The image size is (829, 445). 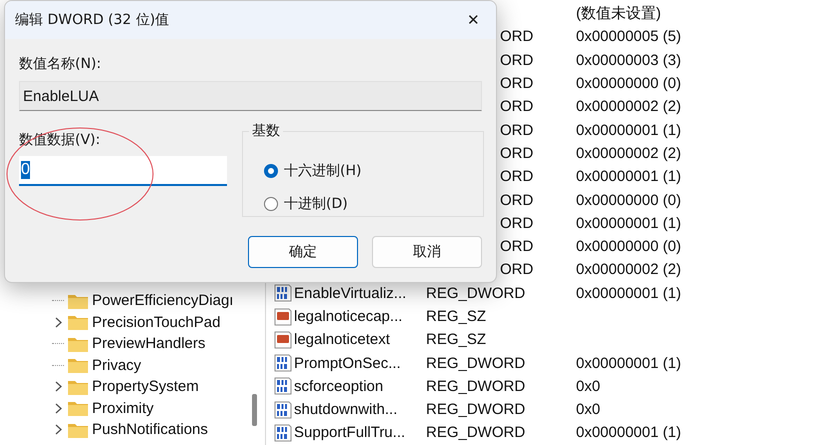 What do you see at coordinates (163, 301) in the screenshot?
I see `tree-item: PowerEfficiencyDiagı` at bounding box center [163, 301].